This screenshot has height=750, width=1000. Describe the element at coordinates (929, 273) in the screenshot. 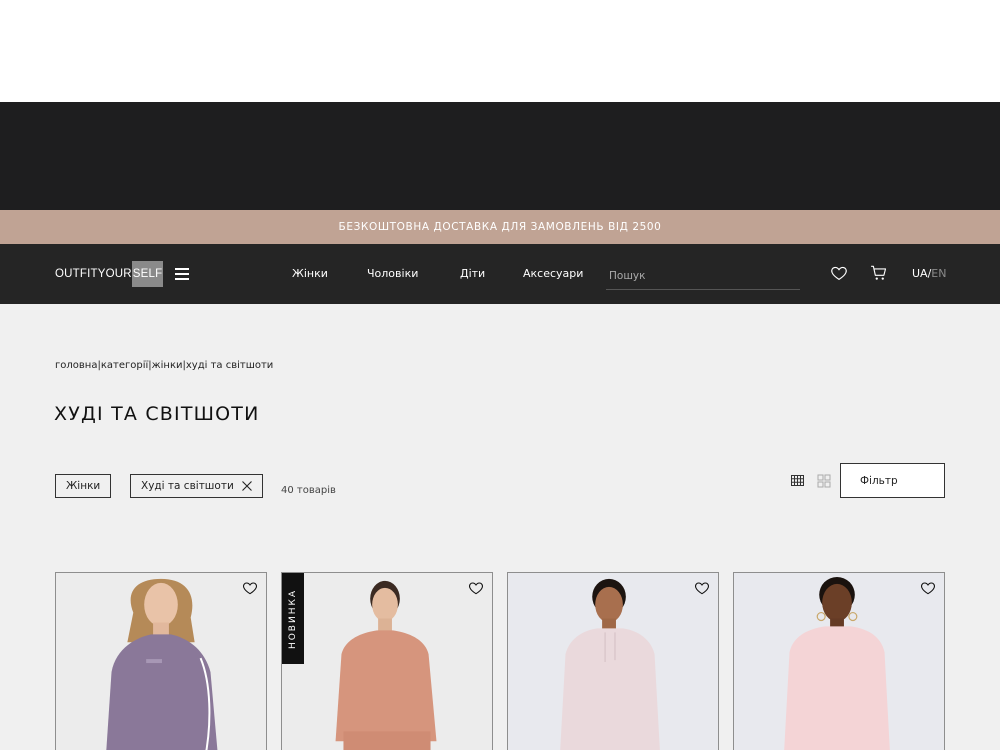

I see `language-switcher: UA/EN` at that location.